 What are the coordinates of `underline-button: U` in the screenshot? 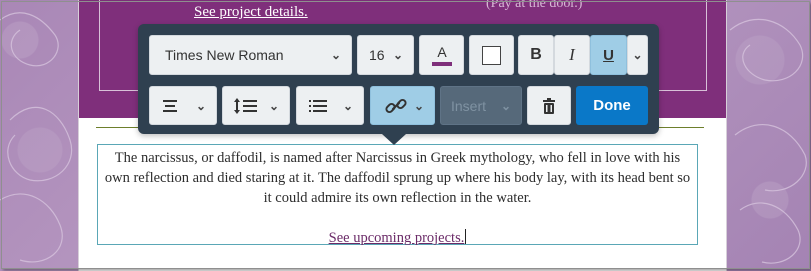 It's located at (608, 55).